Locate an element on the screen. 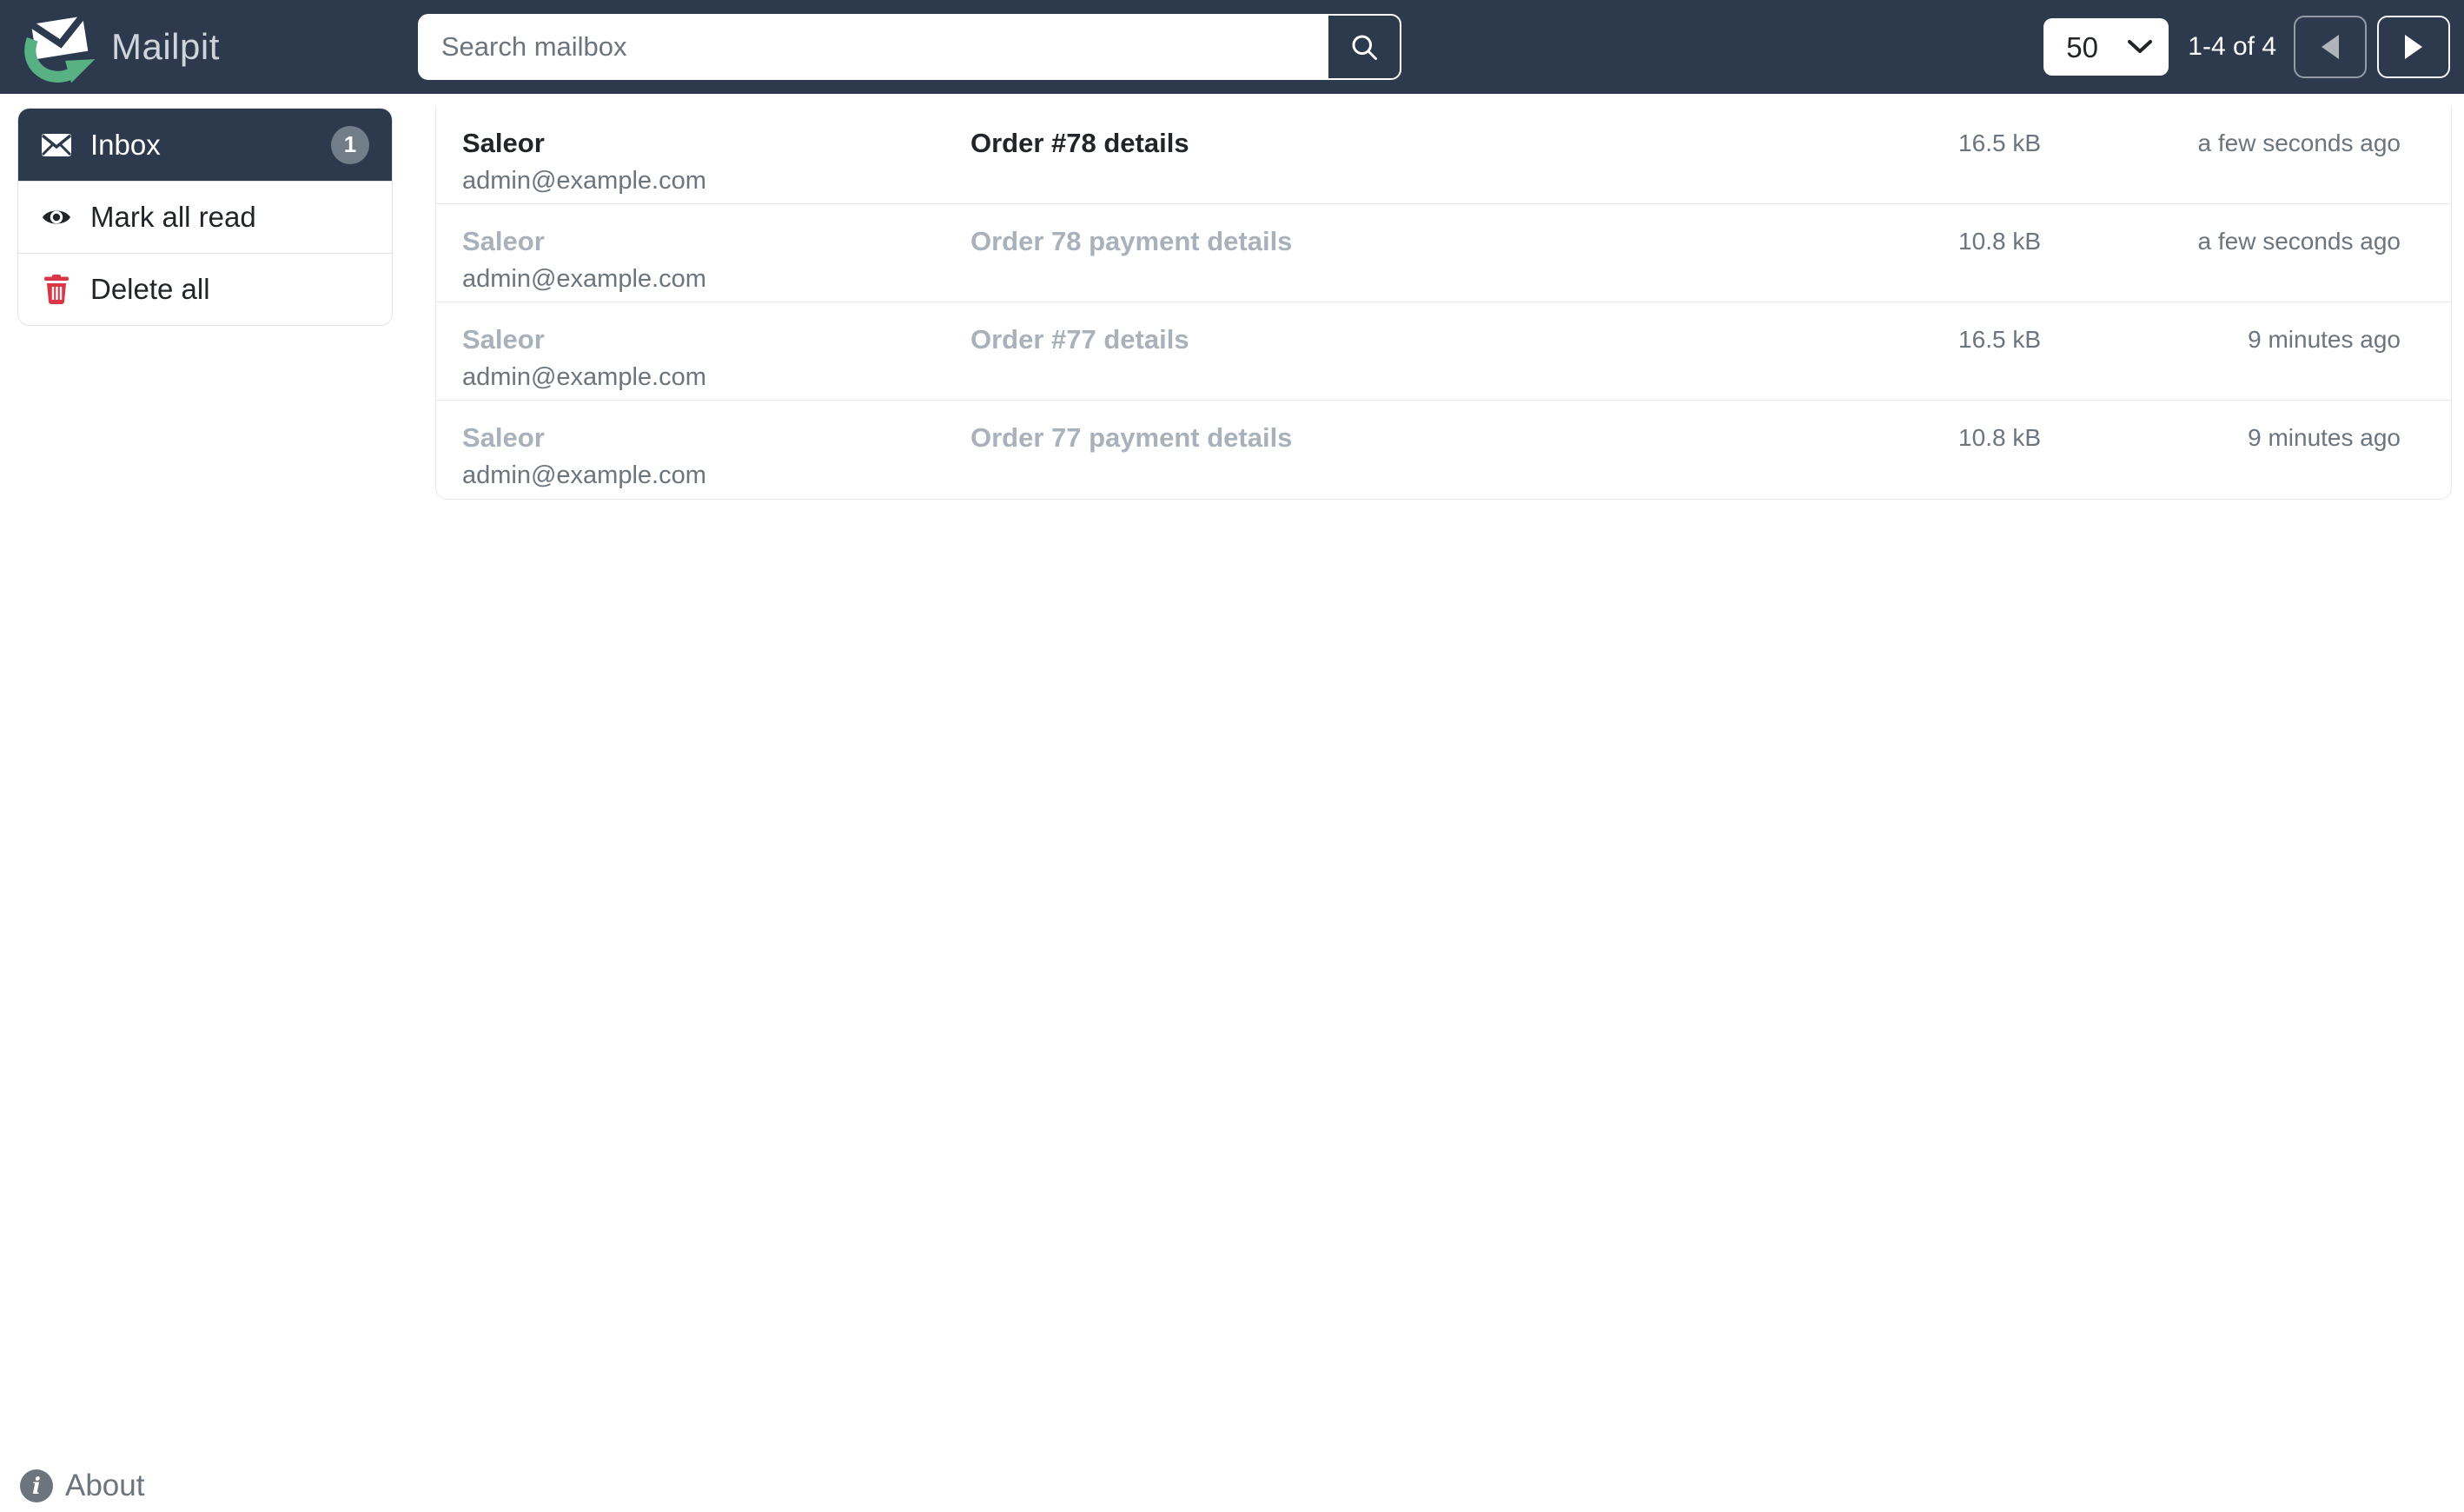  search-icon is located at coordinates (1364, 47).